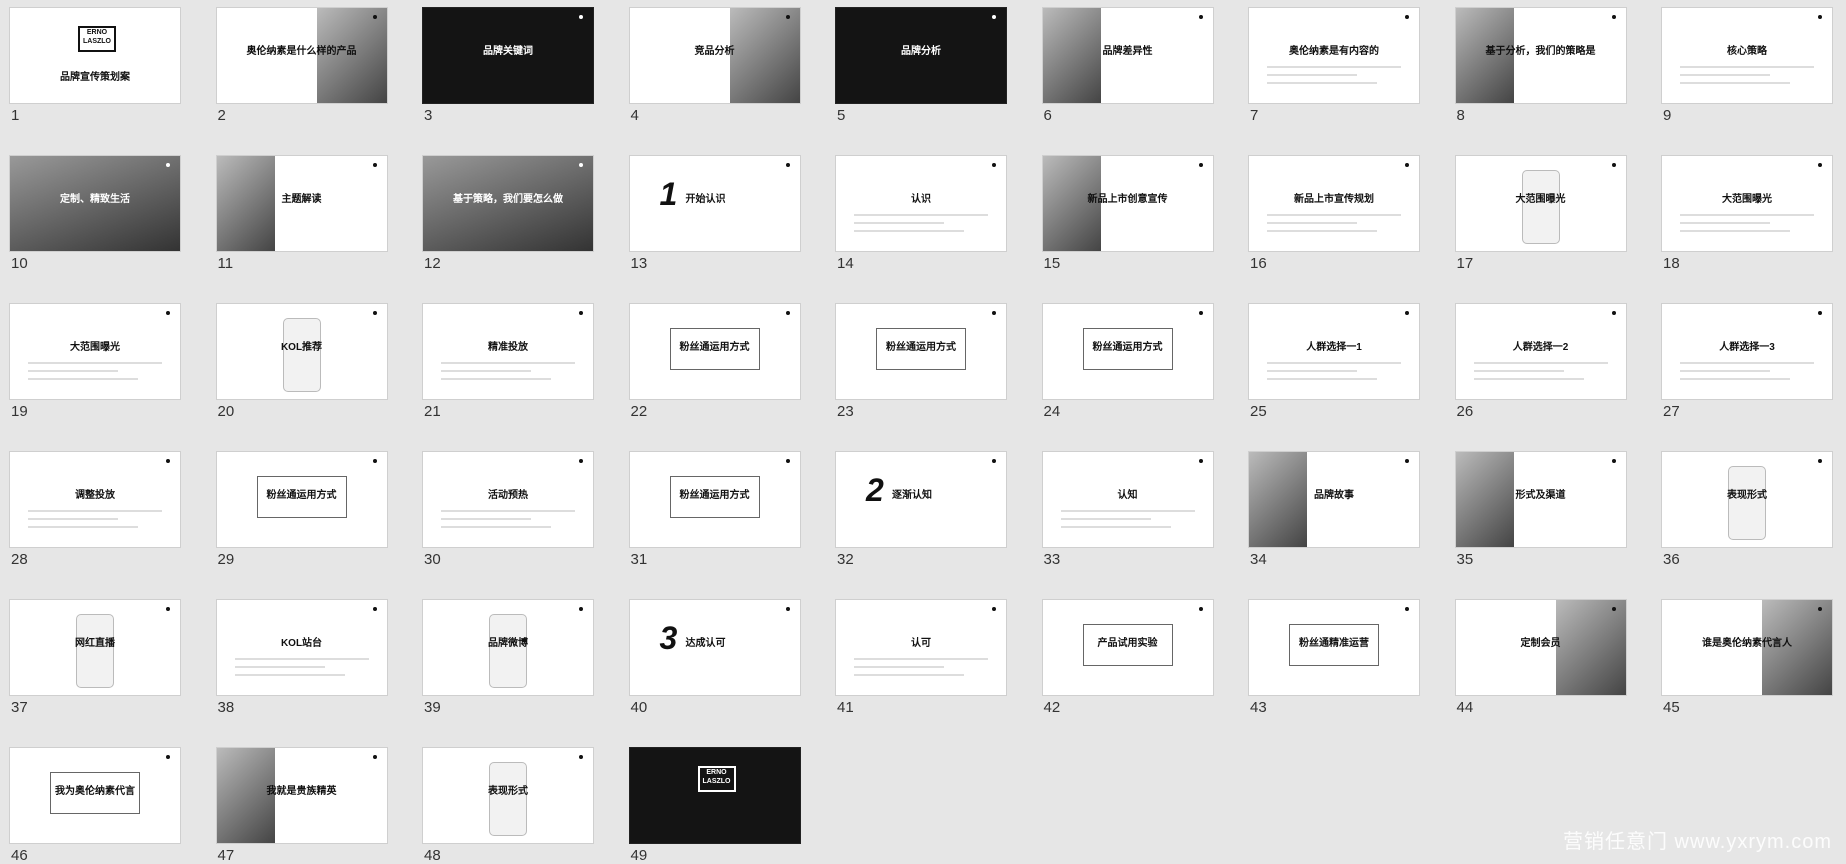 The width and height of the screenshot is (1846, 864). Describe the element at coordinates (1540, 499) in the screenshot. I see `slide-thumbnail: 形式及渠道` at that location.